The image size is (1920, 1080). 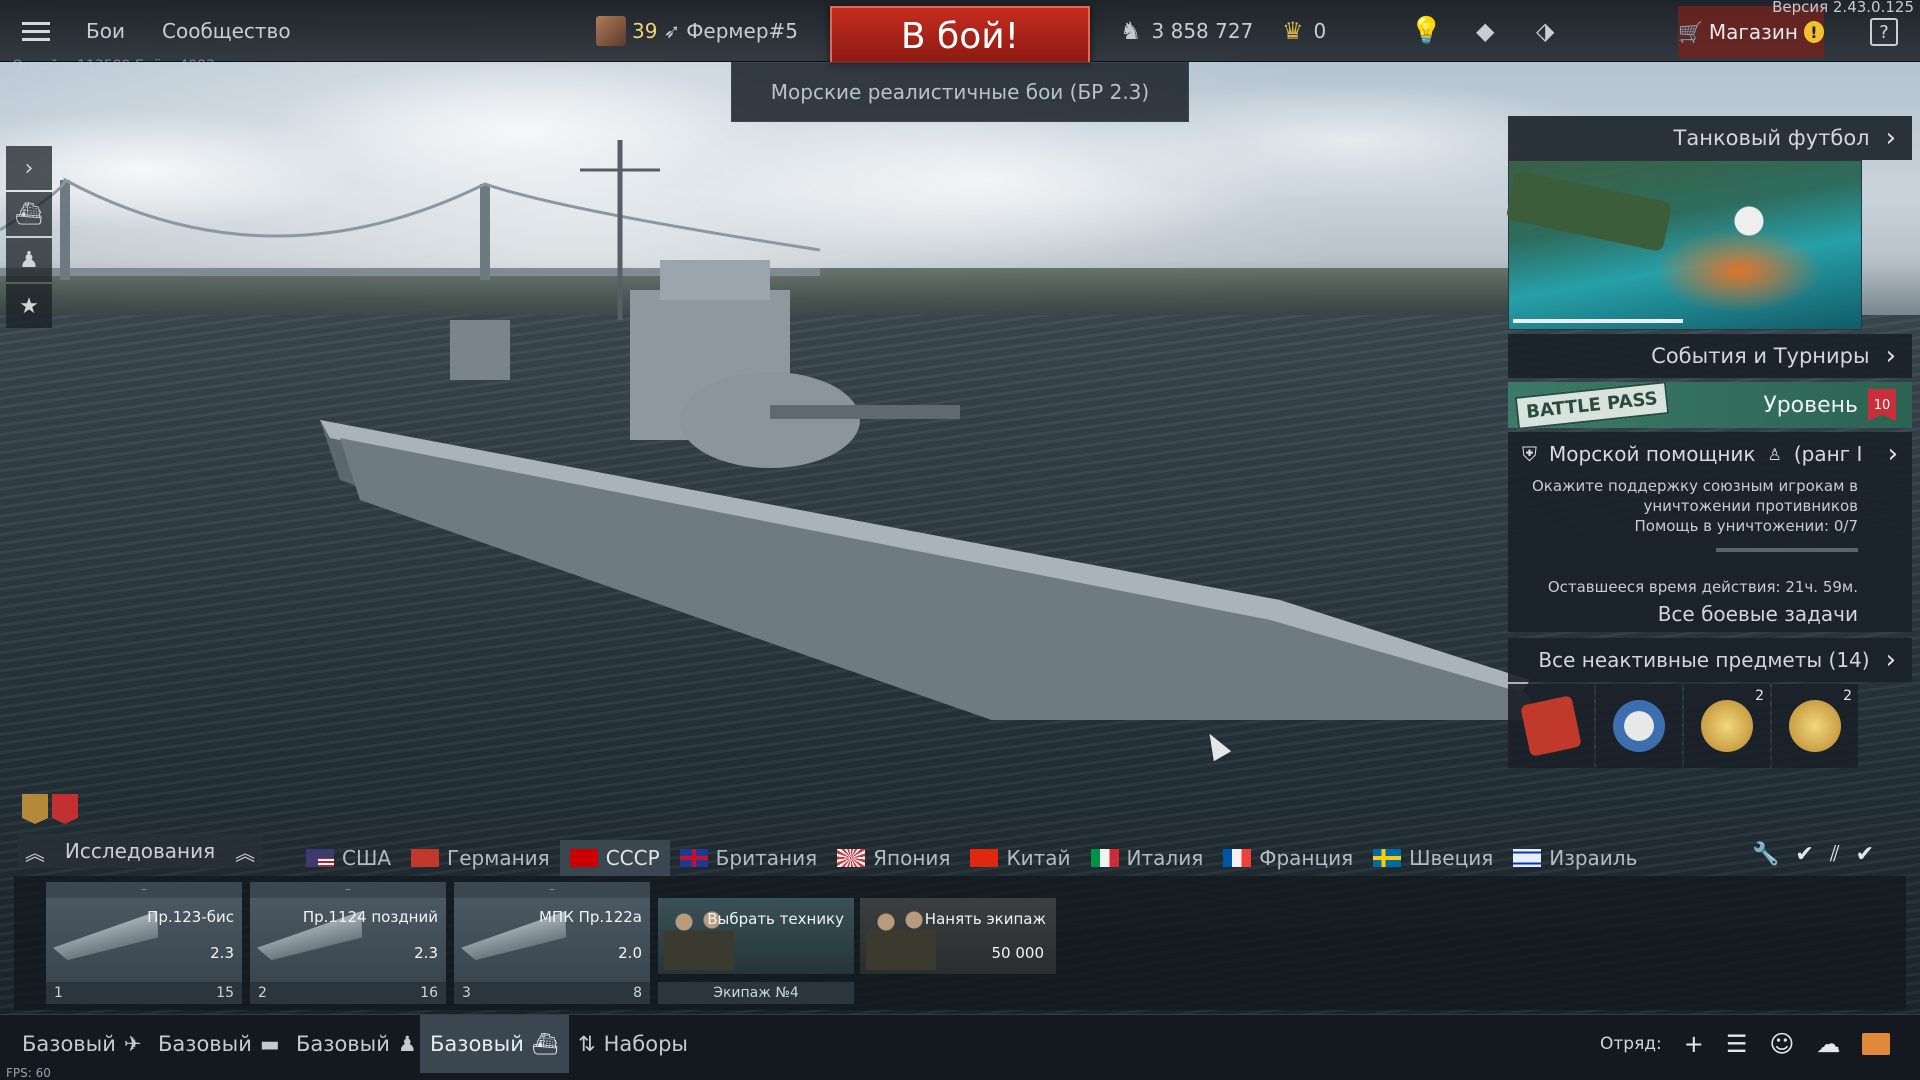 What do you see at coordinates (356, 1044) in the screenshot?
I see `preset-tab-helicopters: Базовый ♟` at bounding box center [356, 1044].